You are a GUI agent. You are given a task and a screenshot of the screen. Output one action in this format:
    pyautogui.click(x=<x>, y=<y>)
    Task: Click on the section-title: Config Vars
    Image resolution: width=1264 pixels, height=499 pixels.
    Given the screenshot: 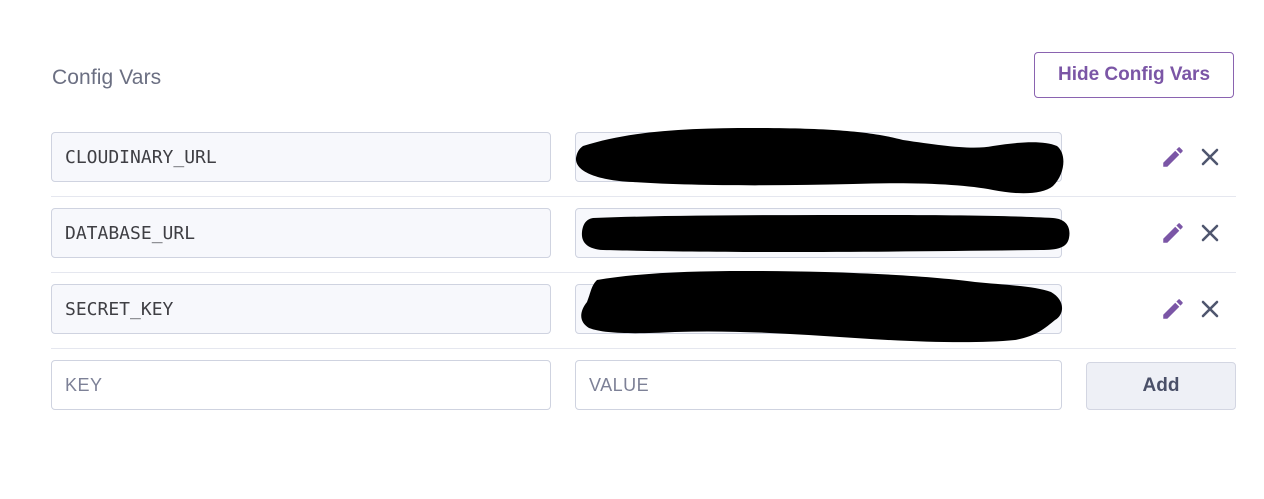 What is the action you would take?
    pyautogui.click(x=107, y=77)
    